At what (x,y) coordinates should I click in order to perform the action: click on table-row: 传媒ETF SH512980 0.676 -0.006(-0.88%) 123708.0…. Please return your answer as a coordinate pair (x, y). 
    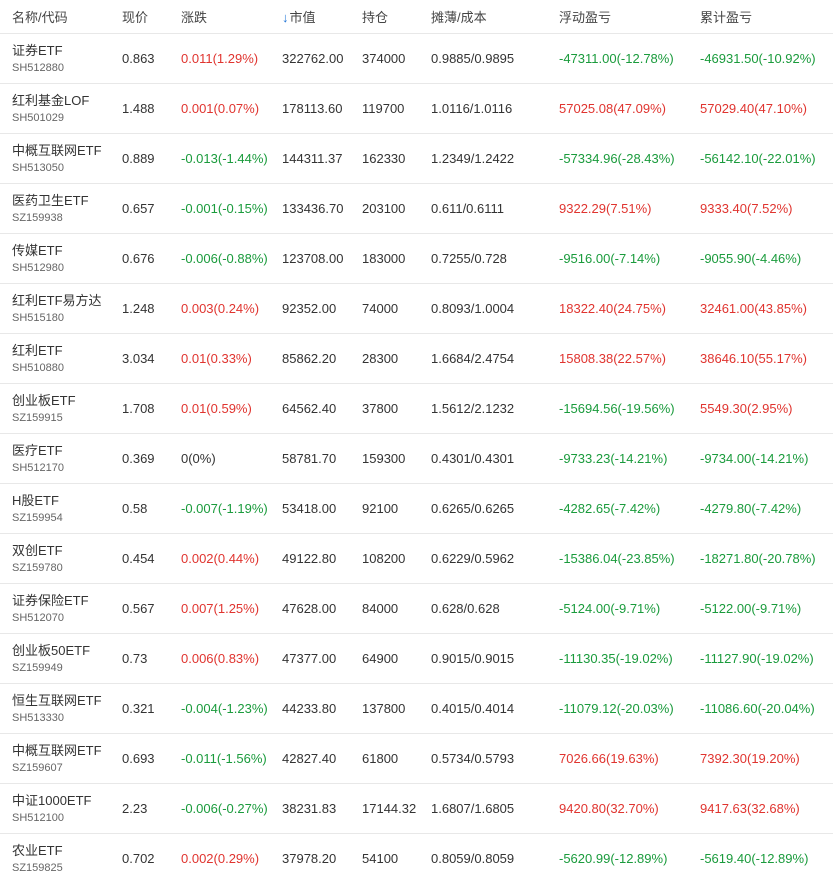
    Looking at the image, I should click on (416, 259).